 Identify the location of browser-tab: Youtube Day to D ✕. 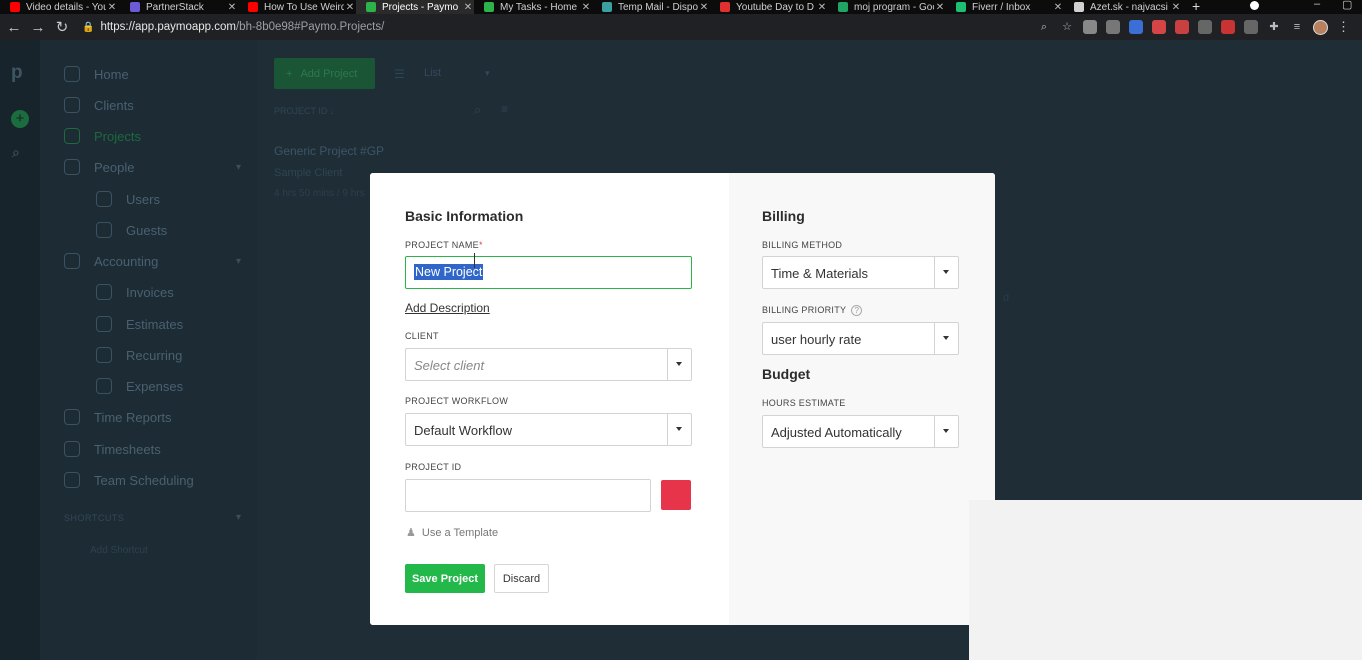
(769, 7).